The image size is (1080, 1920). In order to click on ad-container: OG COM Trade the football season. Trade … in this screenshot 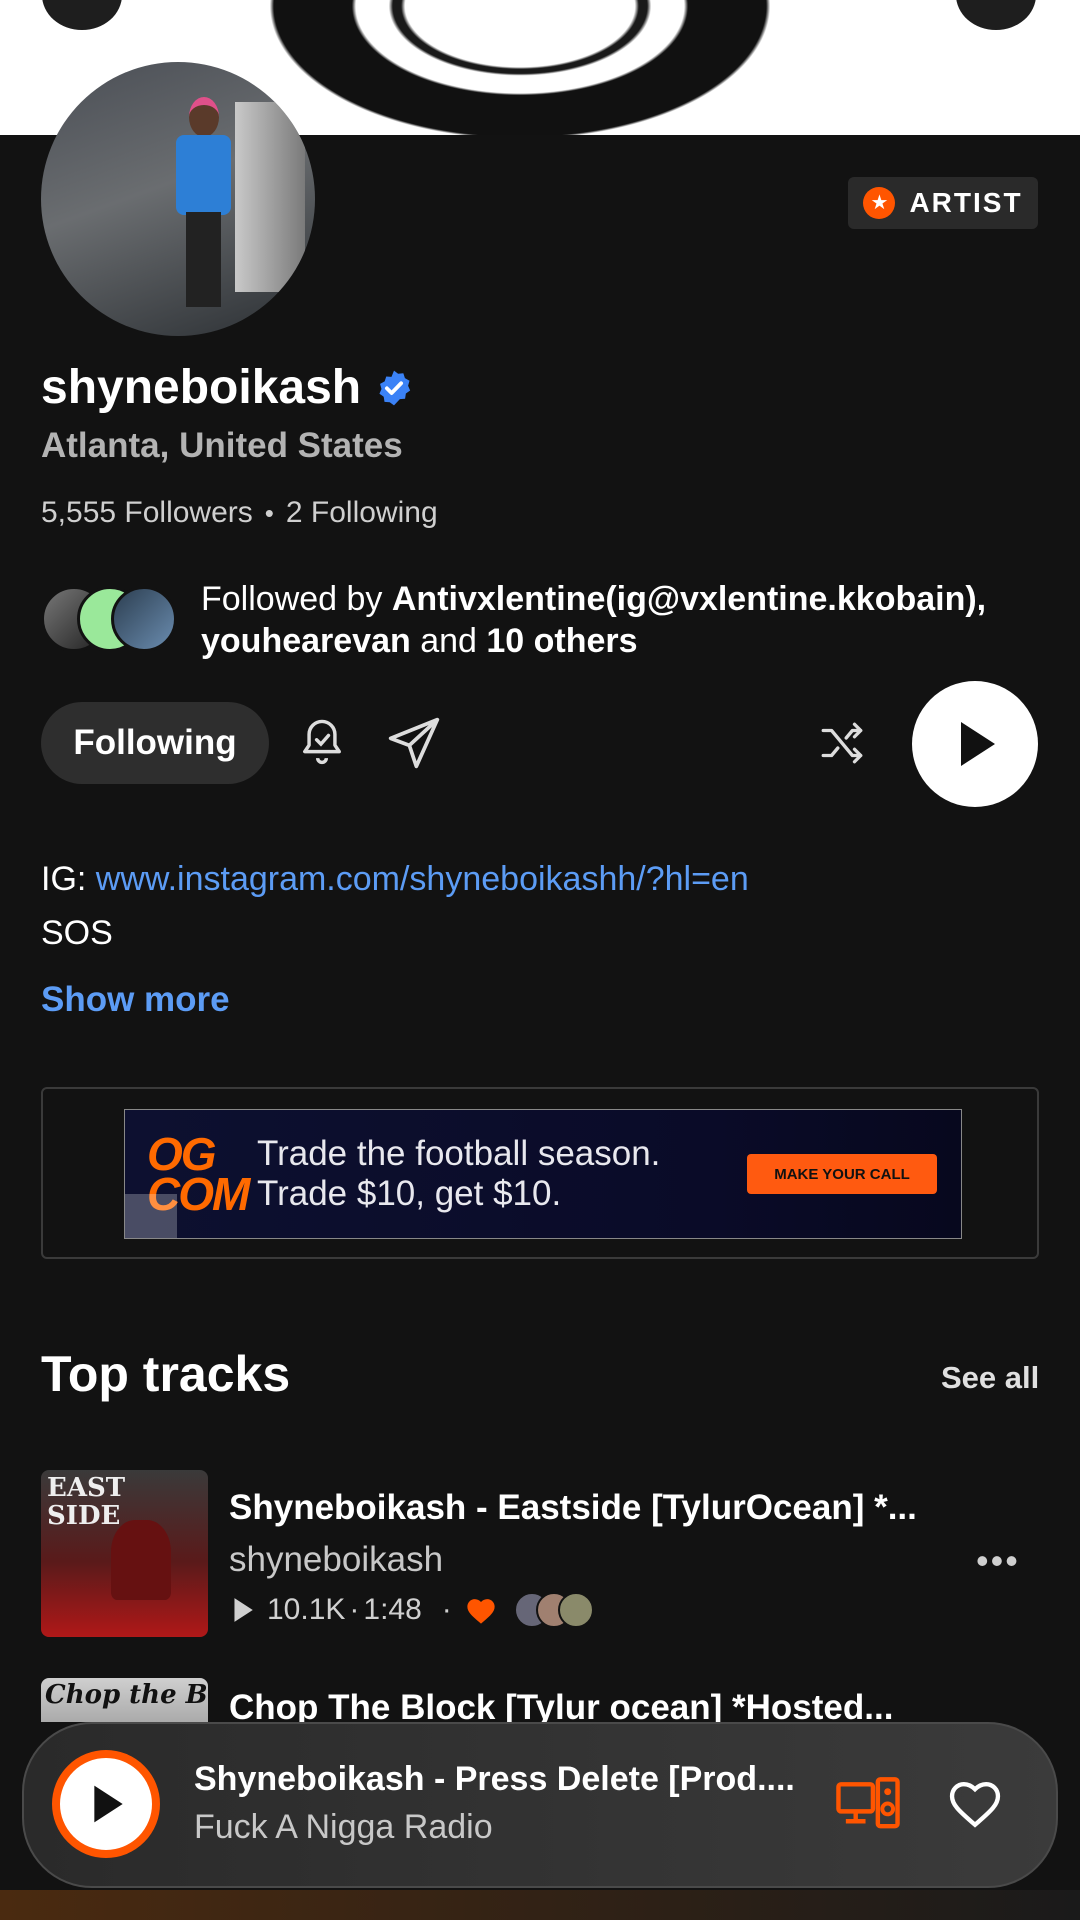, I will do `click(540, 1173)`.